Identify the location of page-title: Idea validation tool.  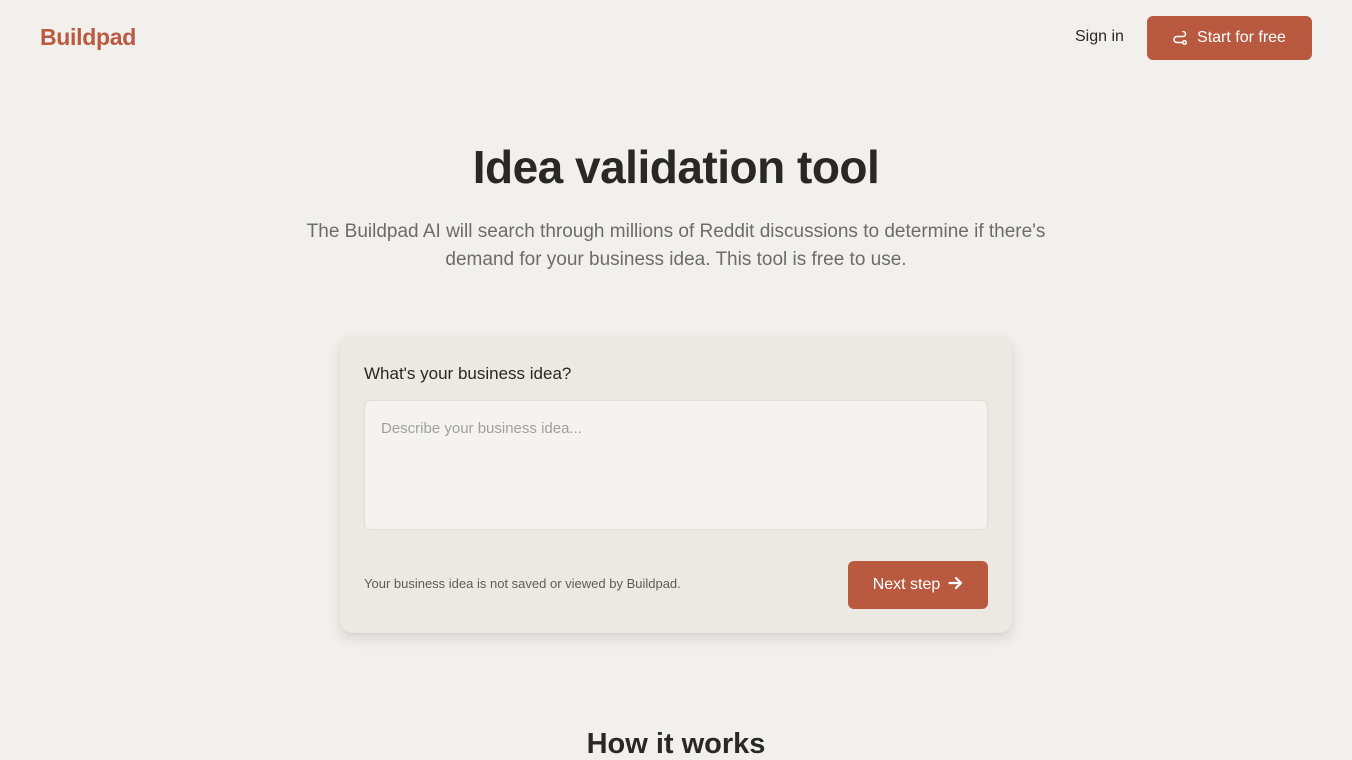
(676, 167).